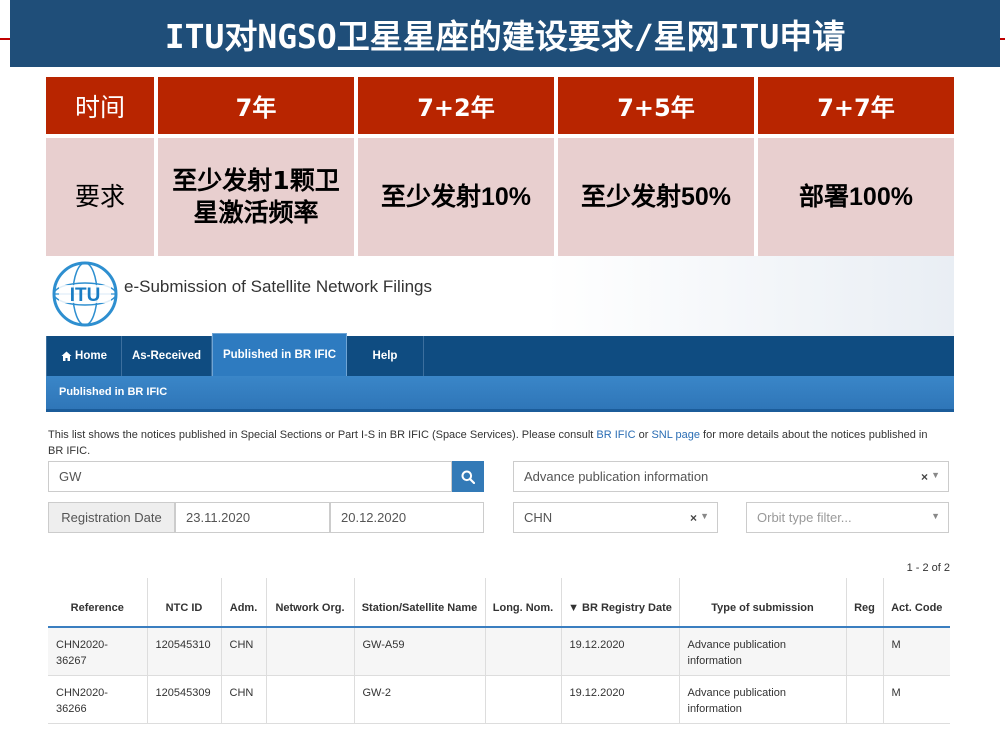  Describe the element at coordinates (824, 196) in the screenshot. I see `body-cell-7-7y-text: 部署` at that location.